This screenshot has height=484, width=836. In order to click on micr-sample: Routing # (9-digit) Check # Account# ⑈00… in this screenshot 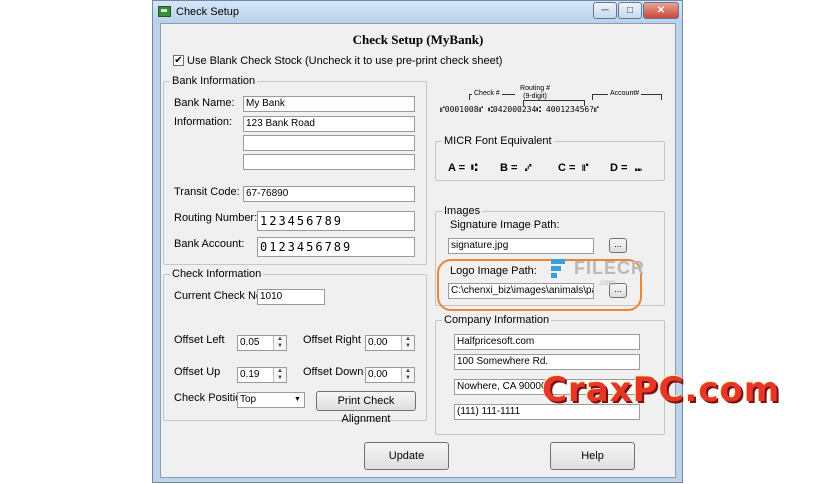, I will do `click(553, 101)`.